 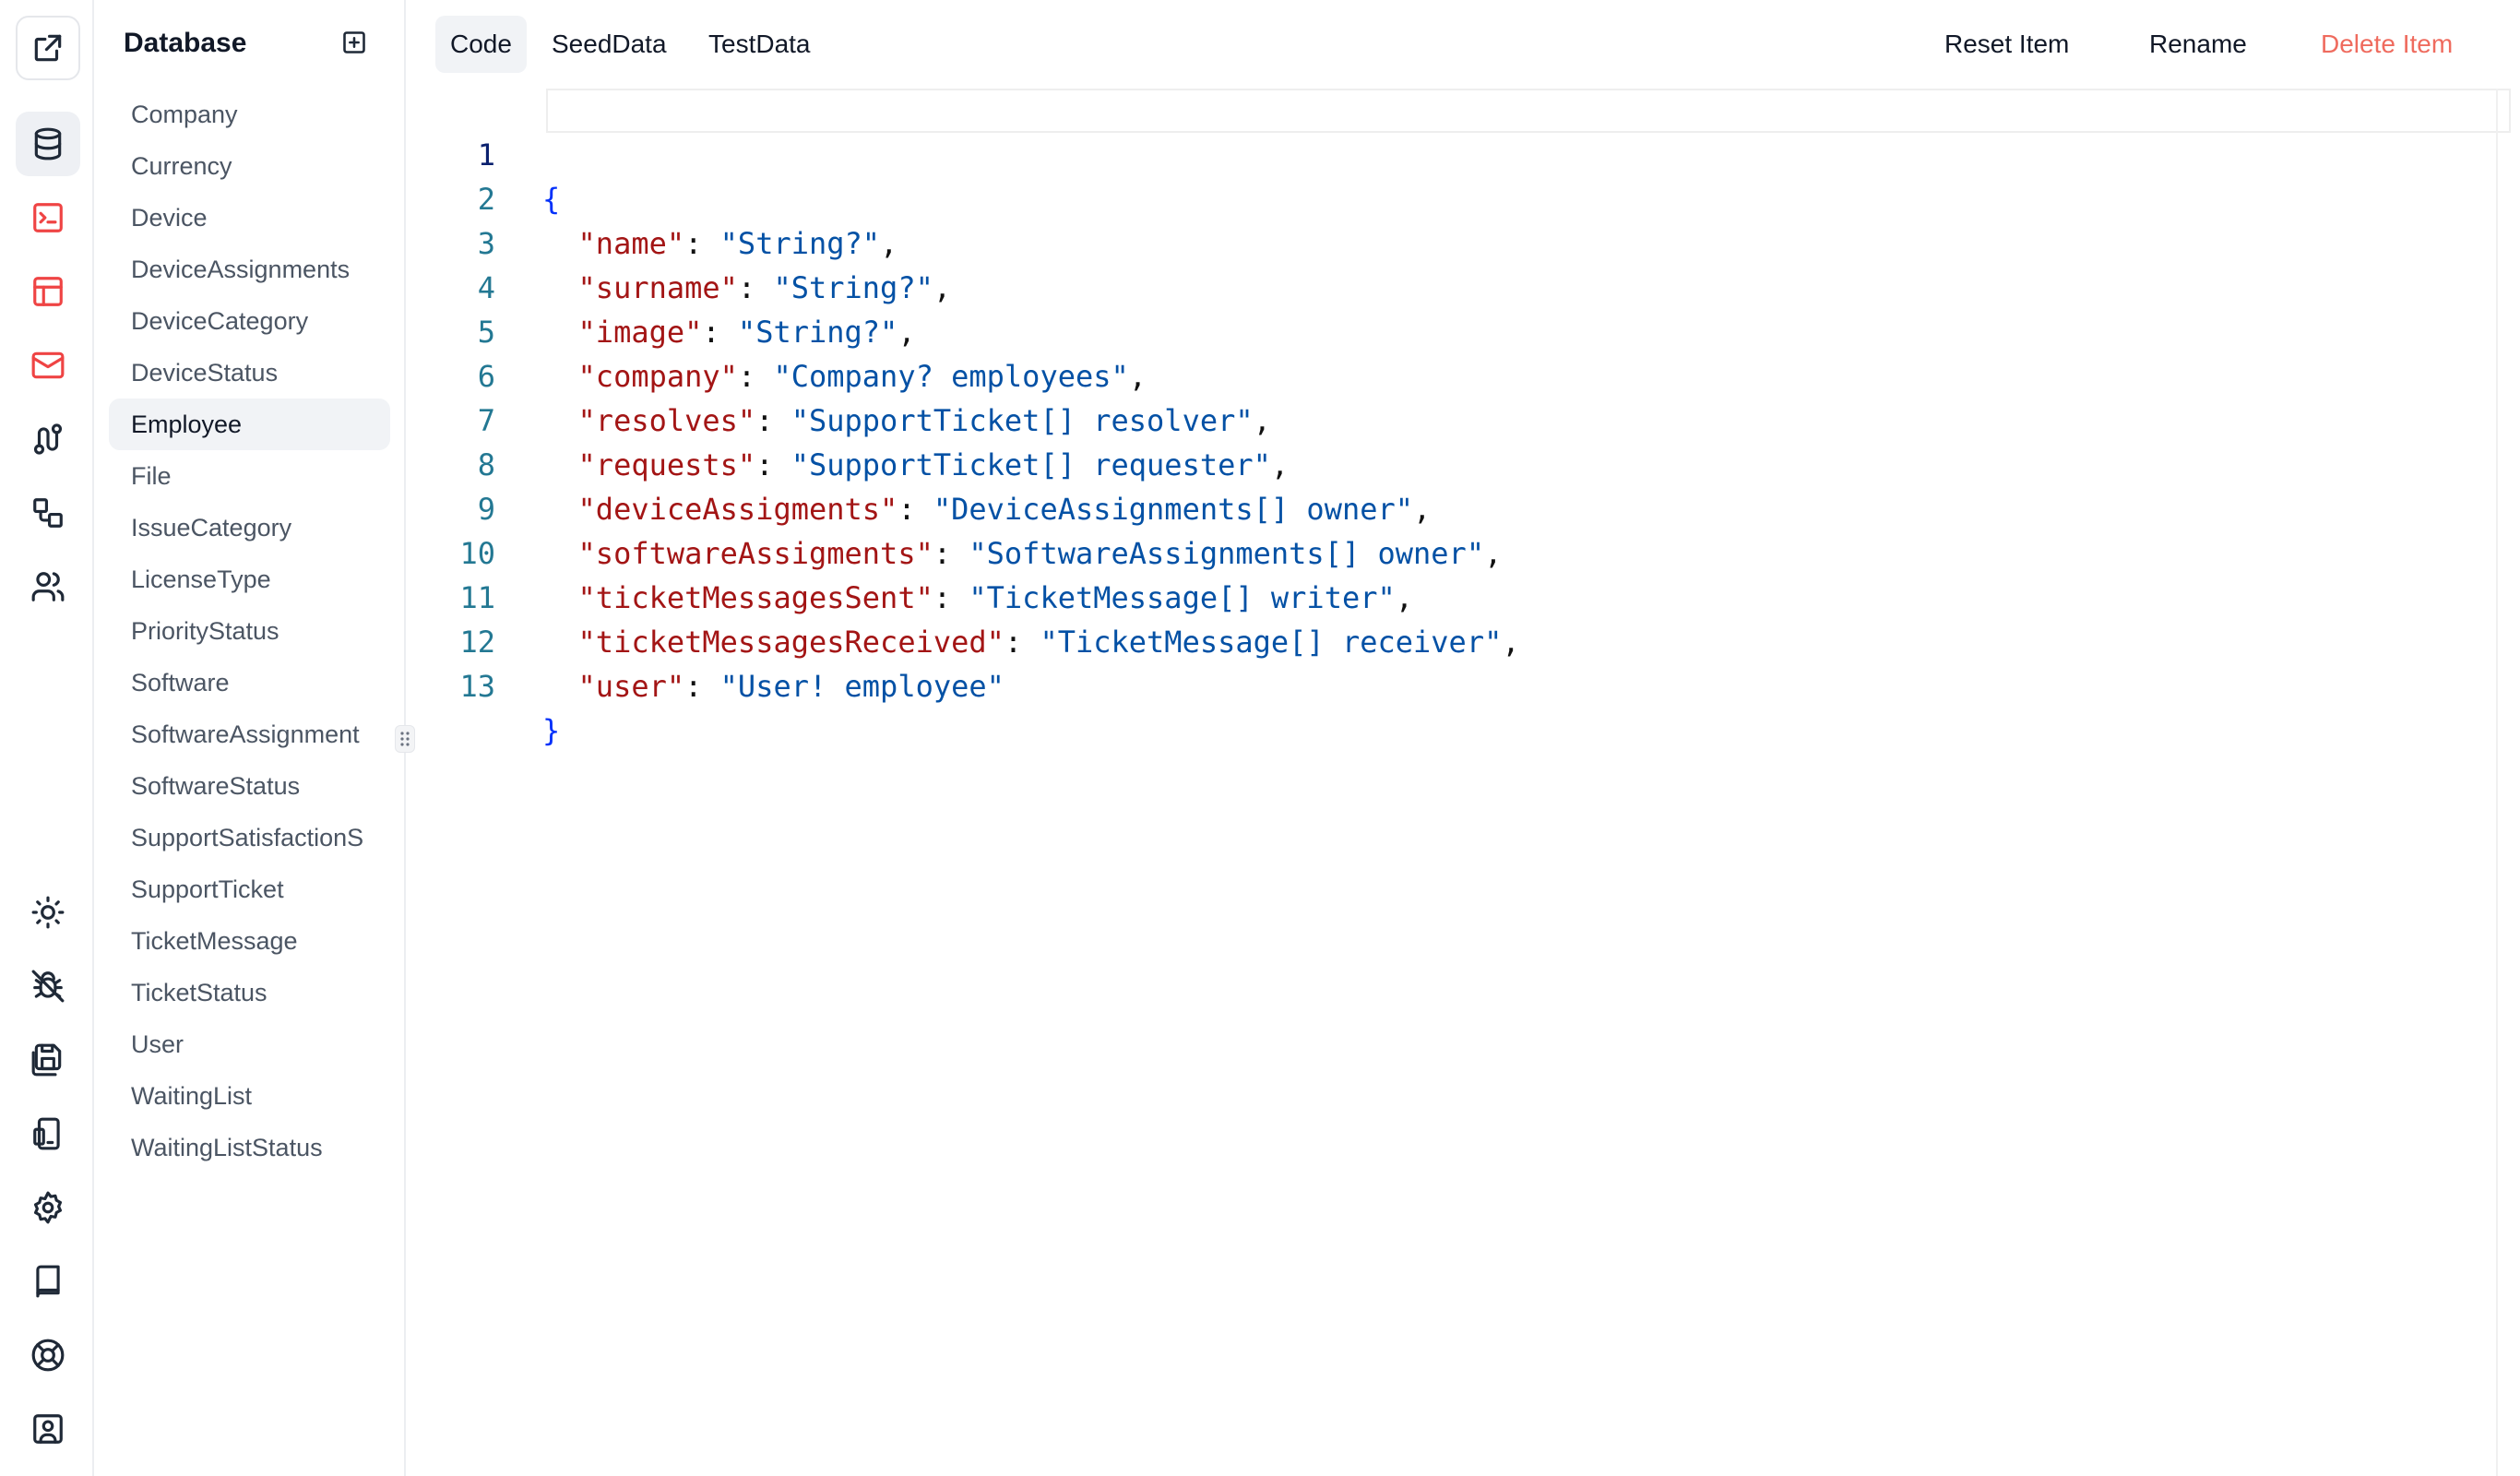 I want to click on json-key: "image", so click(x=640, y=332).